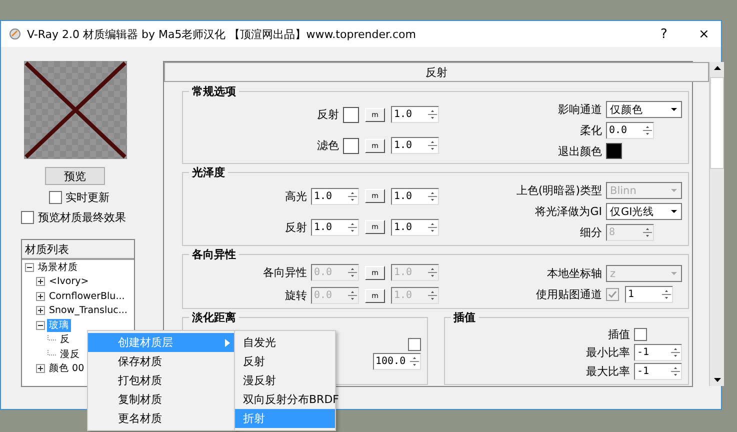  Describe the element at coordinates (285, 361) in the screenshot. I see `menu-item: 反射` at that location.